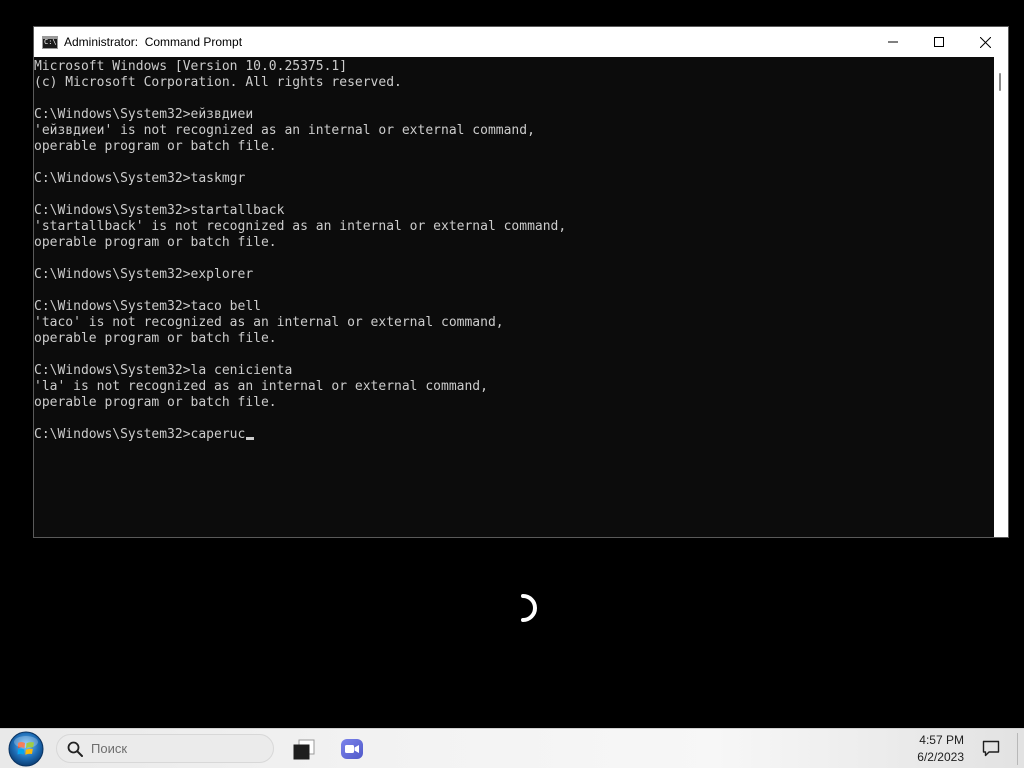 The height and width of the screenshot is (768, 1024). I want to click on maximize-icon, so click(939, 42).